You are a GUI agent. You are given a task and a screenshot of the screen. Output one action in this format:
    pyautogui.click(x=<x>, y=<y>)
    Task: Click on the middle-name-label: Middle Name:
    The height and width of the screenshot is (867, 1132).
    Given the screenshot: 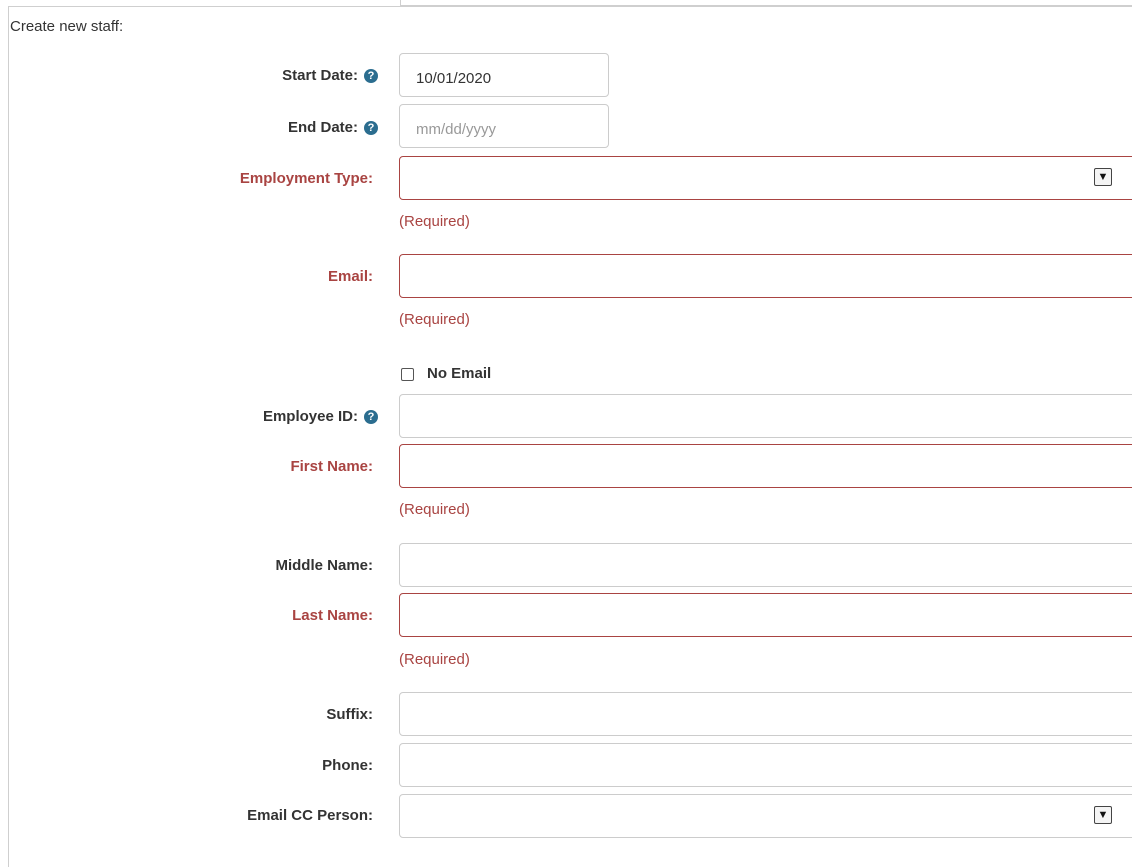 What is the action you would take?
    pyautogui.click(x=324, y=565)
    